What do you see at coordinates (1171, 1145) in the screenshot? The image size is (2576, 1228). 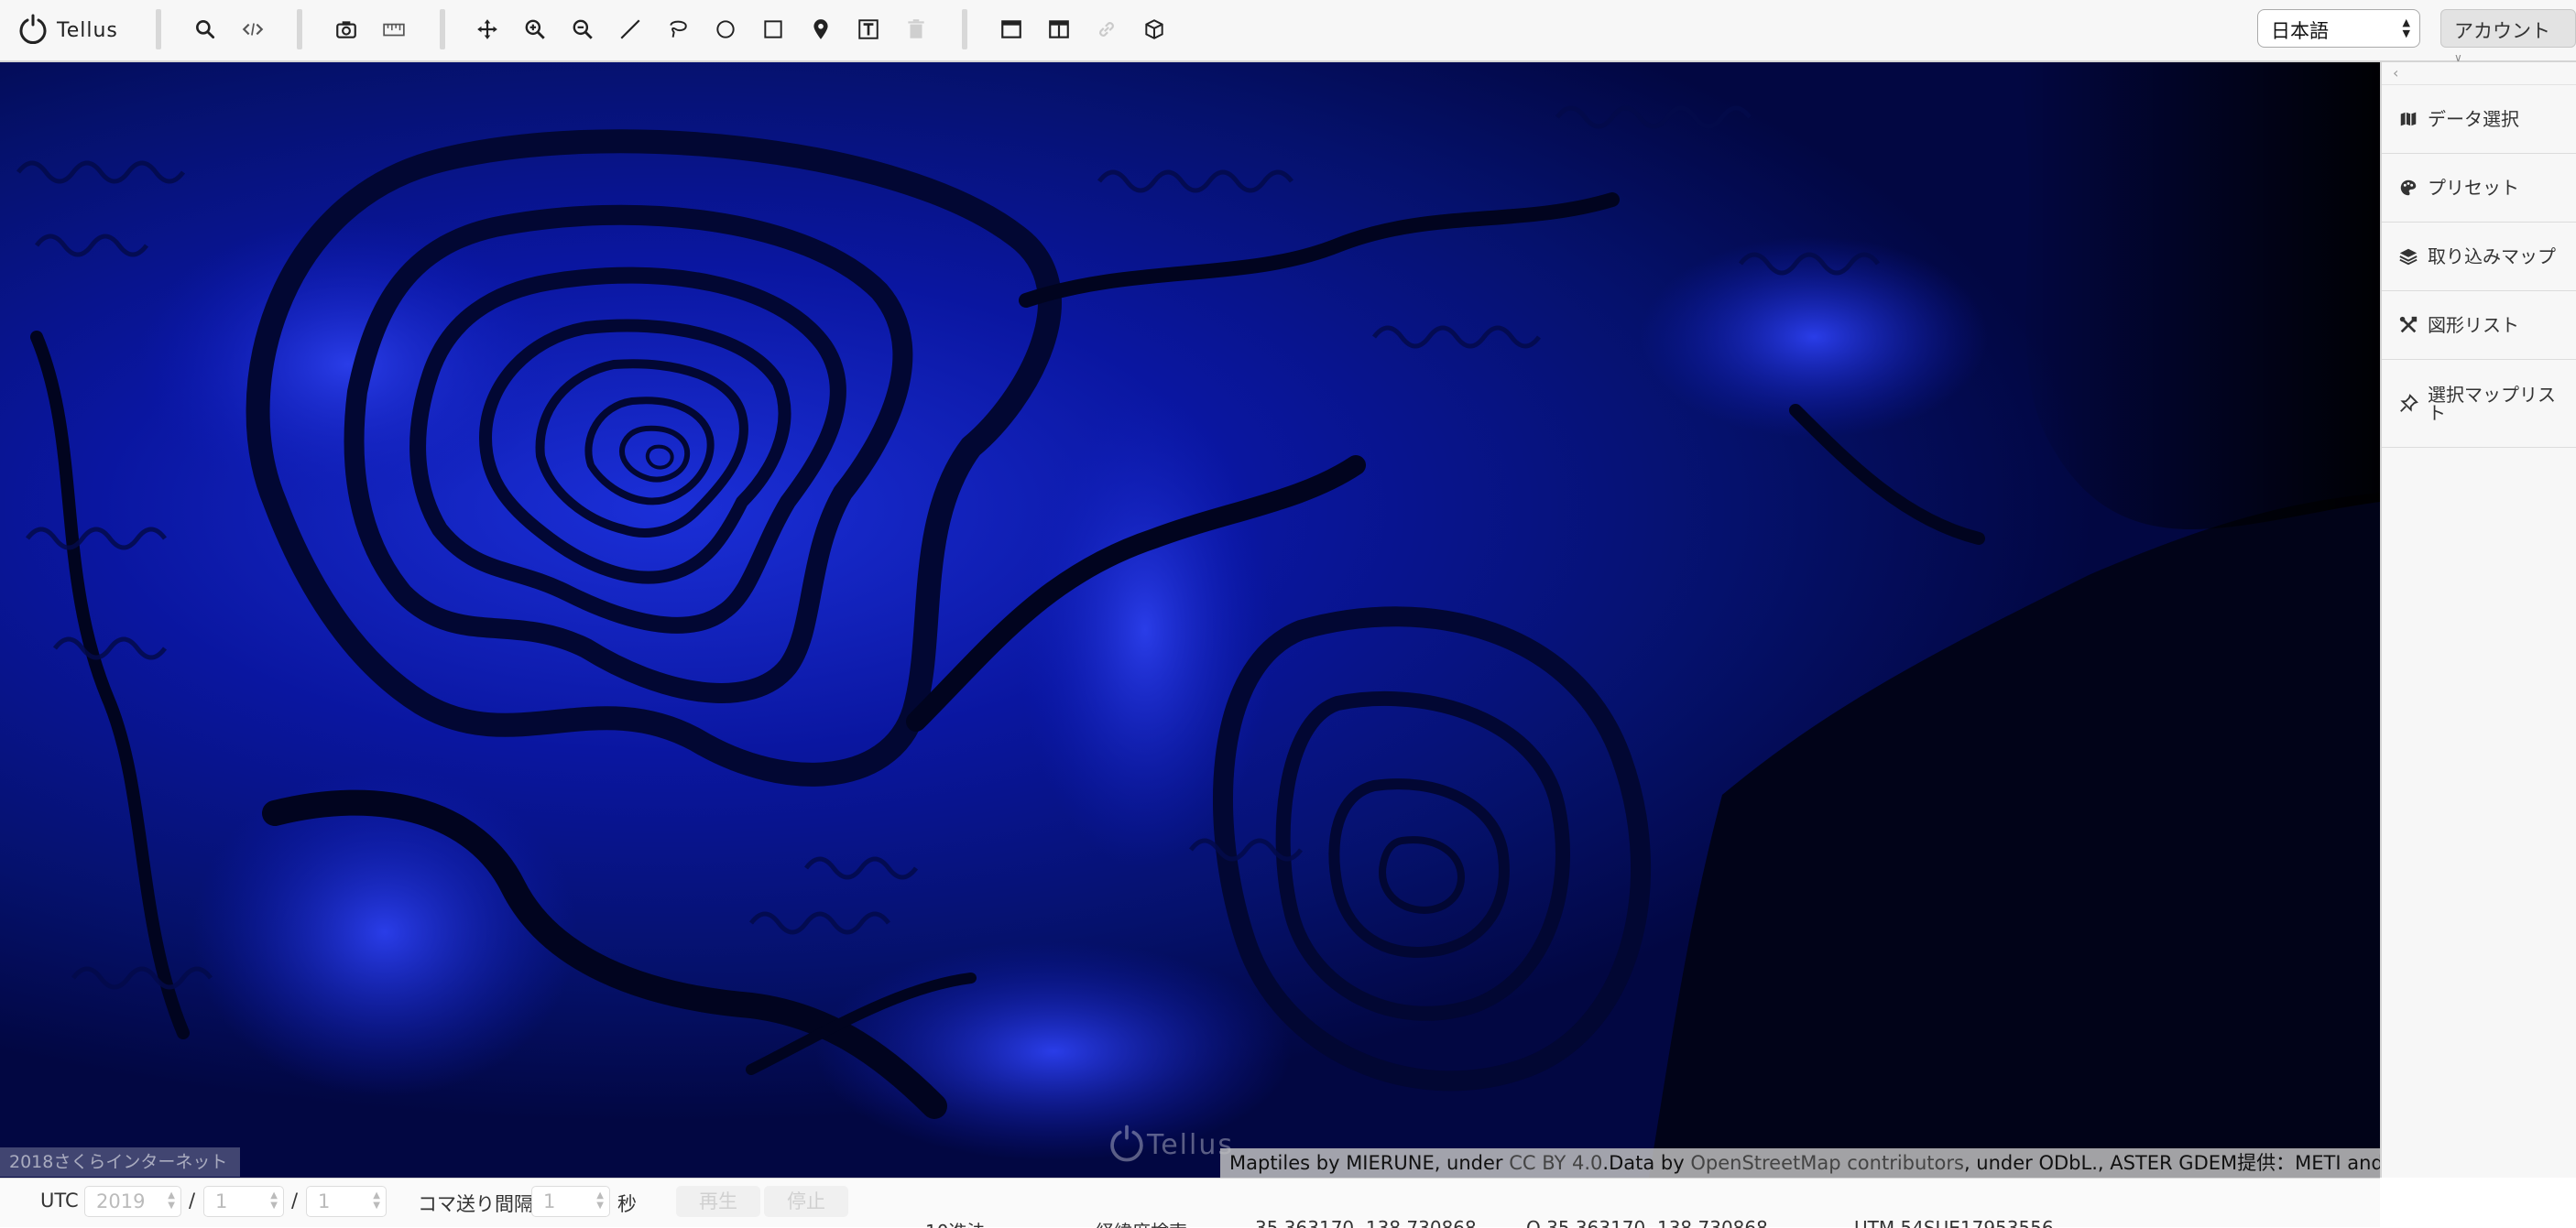 I see `map-logo: Tellus` at bounding box center [1171, 1145].